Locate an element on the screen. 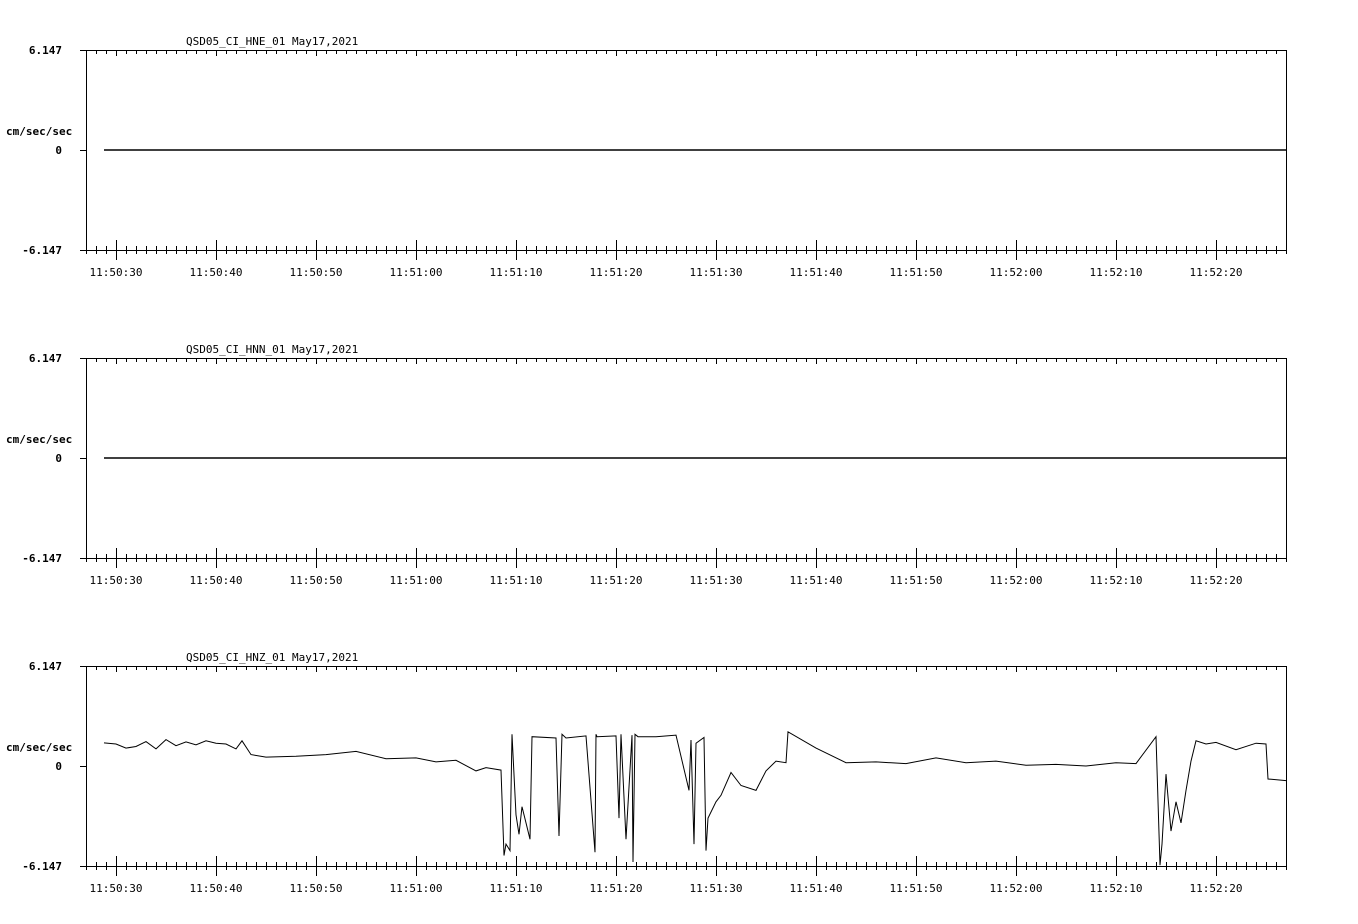 The width and height of the screenshot is (1358, 924). chart-title: QSD05_CI_HNE_01 May17,2021 is located at coordinates (272, 41).